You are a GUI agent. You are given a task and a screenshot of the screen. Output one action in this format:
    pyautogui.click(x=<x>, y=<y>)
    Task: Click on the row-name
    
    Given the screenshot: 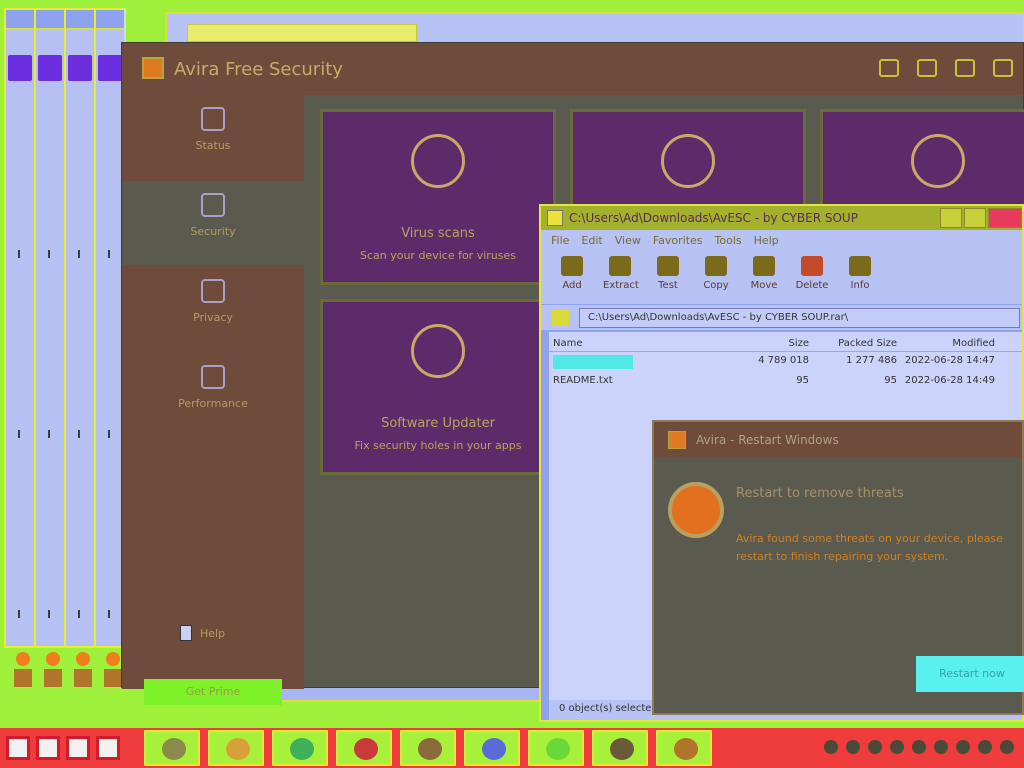 What is the action you would take?
    pyautogui.click(x=643, y=362)
    